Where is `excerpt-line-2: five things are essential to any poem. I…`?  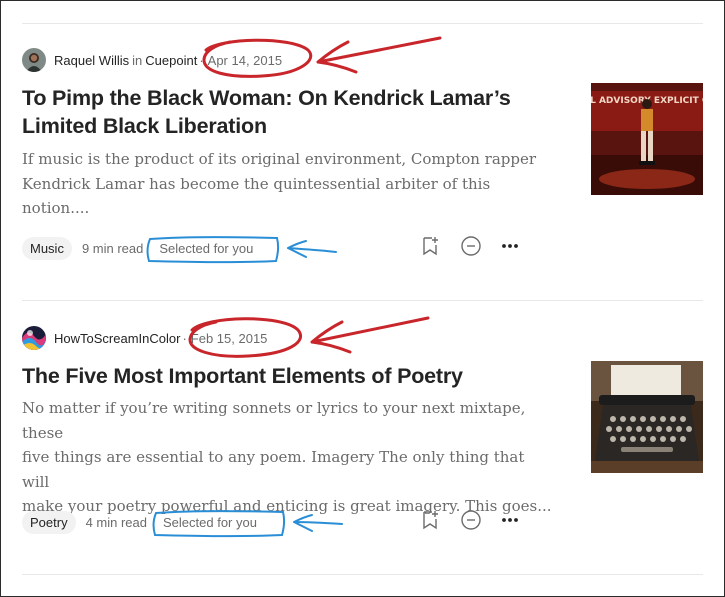 excerpt-line-2: five things are essential to any poem. I… is located at coordinates (273, 469).